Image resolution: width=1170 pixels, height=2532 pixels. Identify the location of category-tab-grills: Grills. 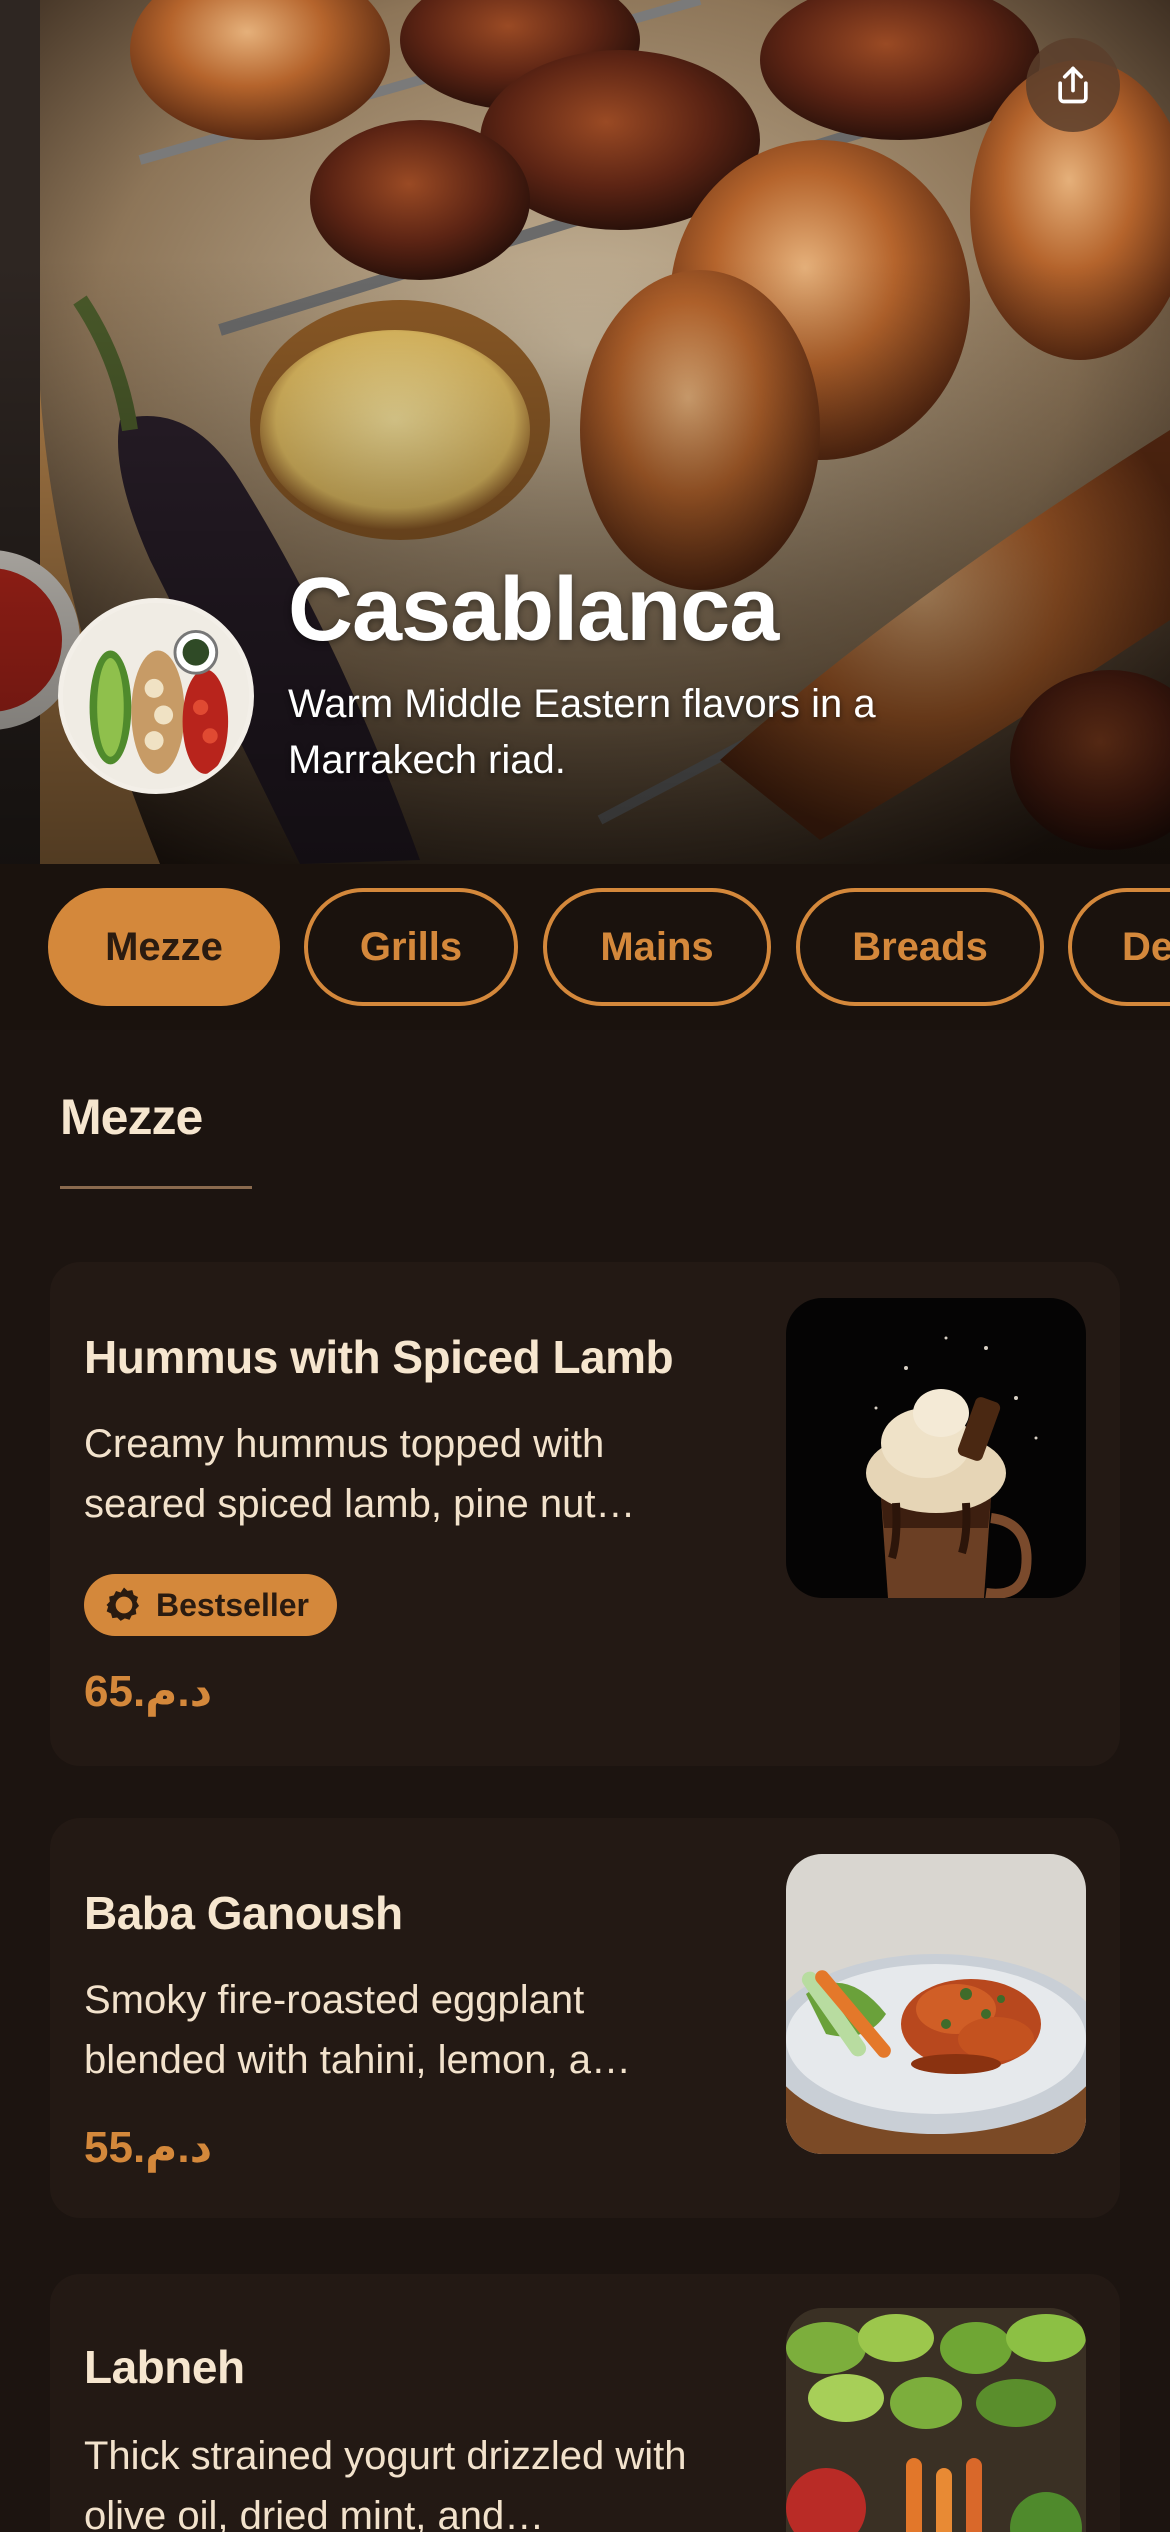
(411, 947).